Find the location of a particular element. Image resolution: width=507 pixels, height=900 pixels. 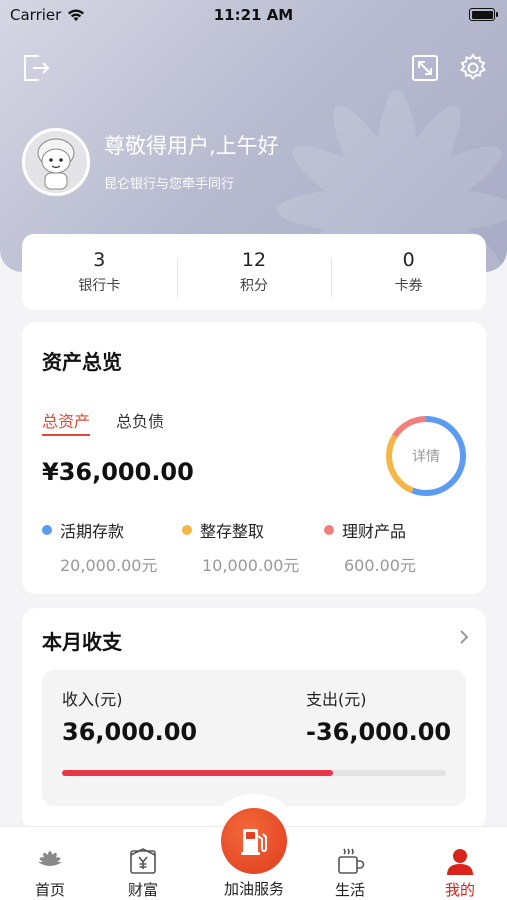

scan-button is located at coordinates (425, 68).